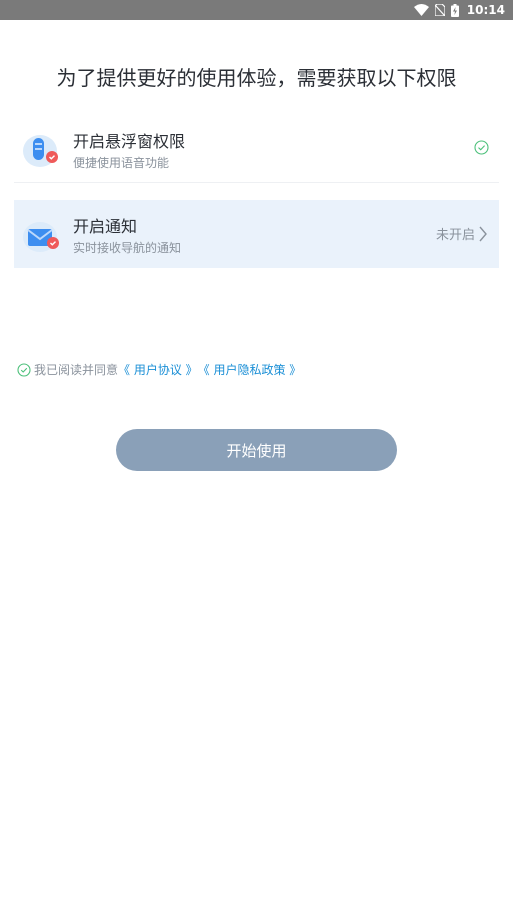 This screenshot has height=912, width=513. I want to click on agreement-text: 我已阅读并同意, so click(76, 370).